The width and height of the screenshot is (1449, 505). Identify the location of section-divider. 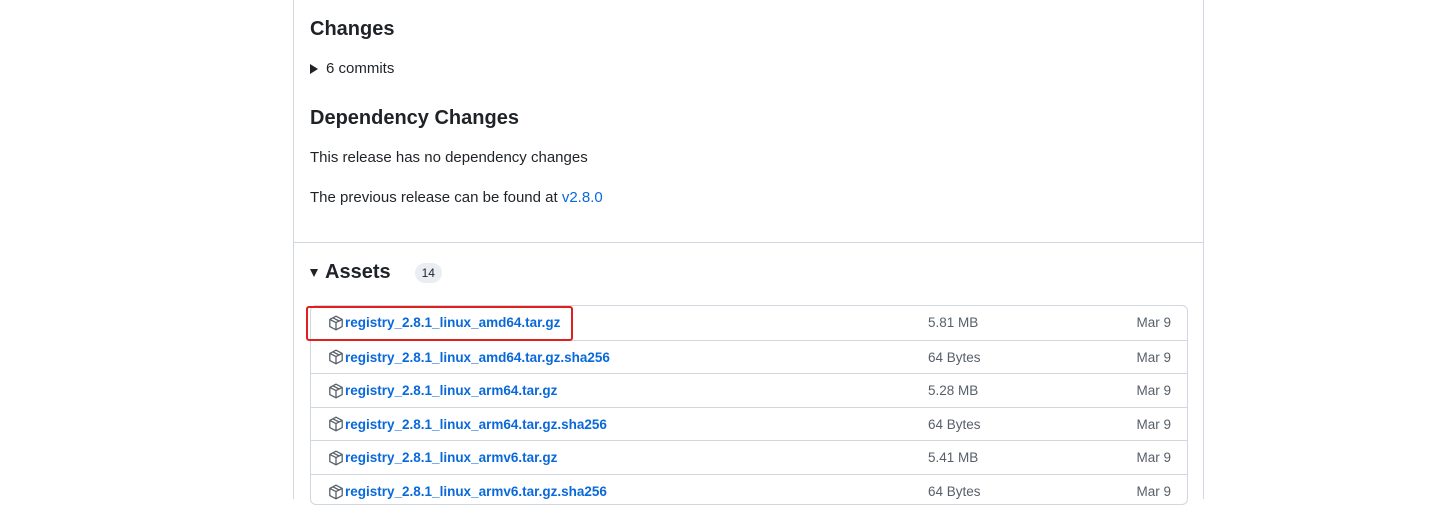
(748, 242).